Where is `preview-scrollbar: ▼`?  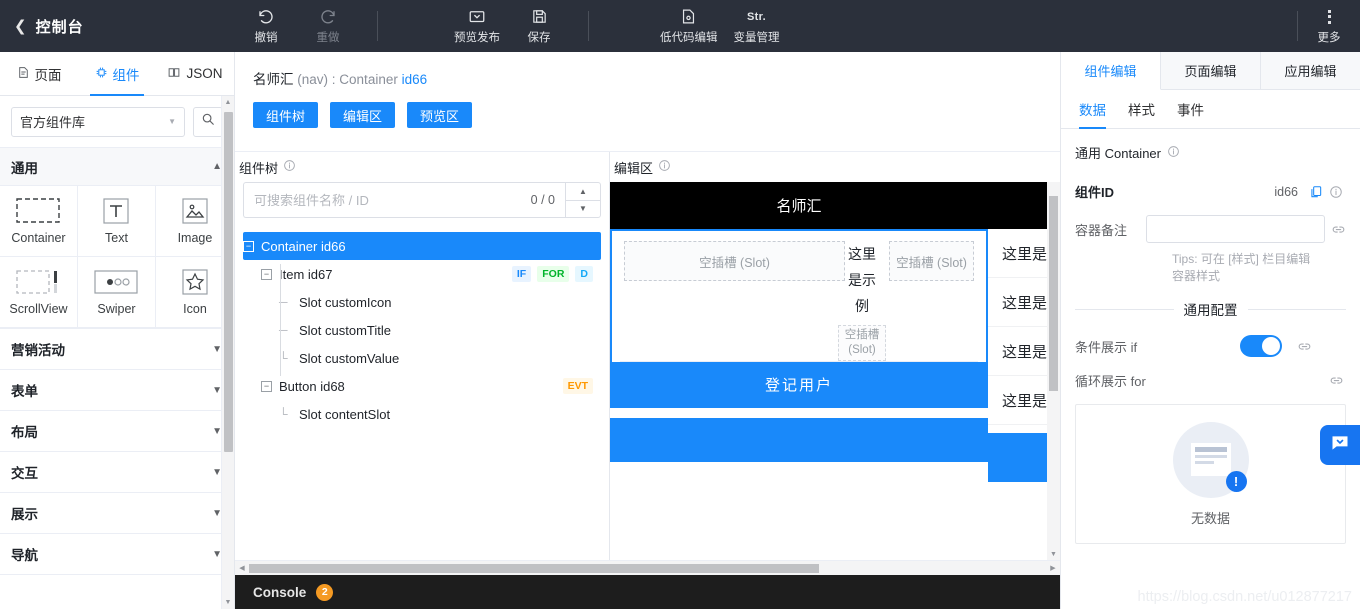 preview-scrollbar: ▼ is located at coordinates (1053, 371).